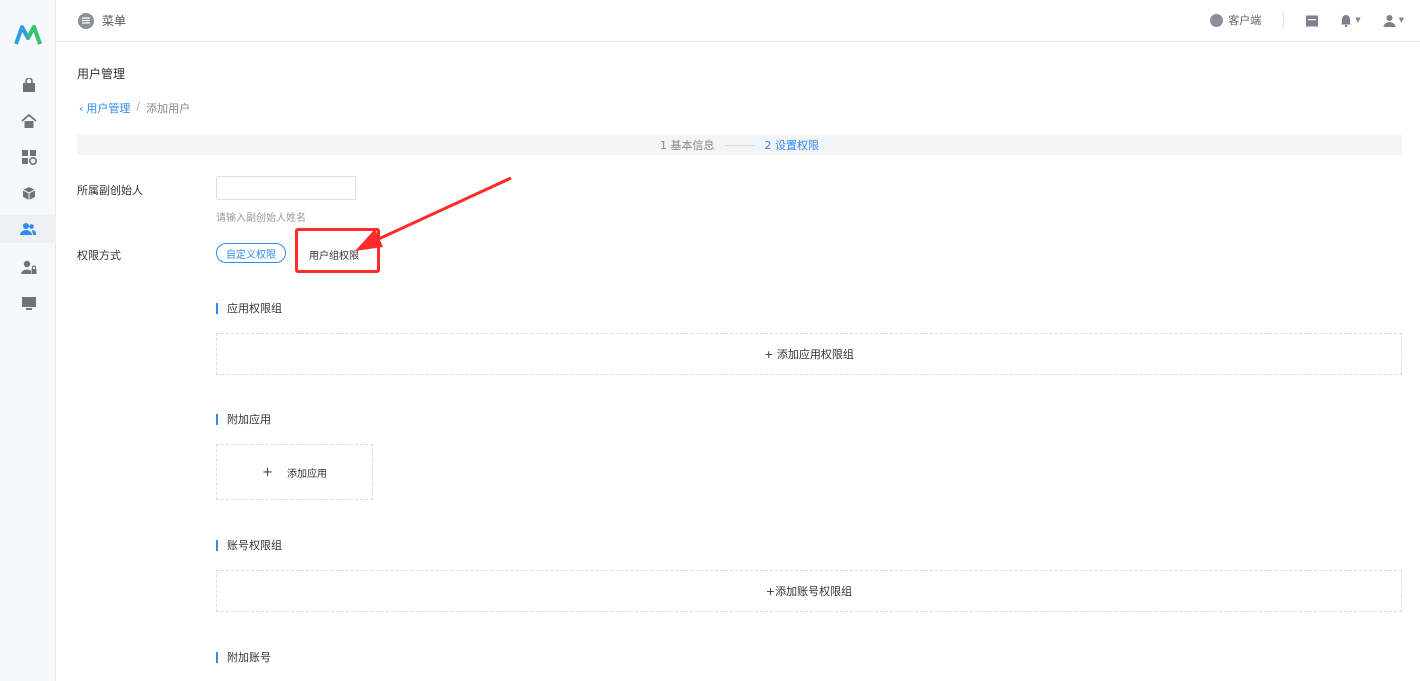  Describe the element at coordinates (306, 474) in the screenshot. I see `add-app-label: 添加应用` at that location.